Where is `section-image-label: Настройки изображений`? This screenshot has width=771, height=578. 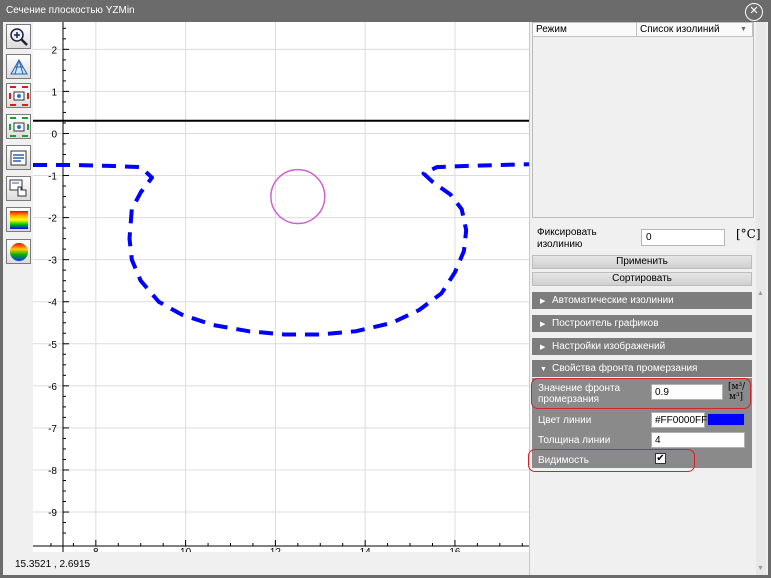 section-image-label: Настройки изображений is located at coordinates (609, 346).